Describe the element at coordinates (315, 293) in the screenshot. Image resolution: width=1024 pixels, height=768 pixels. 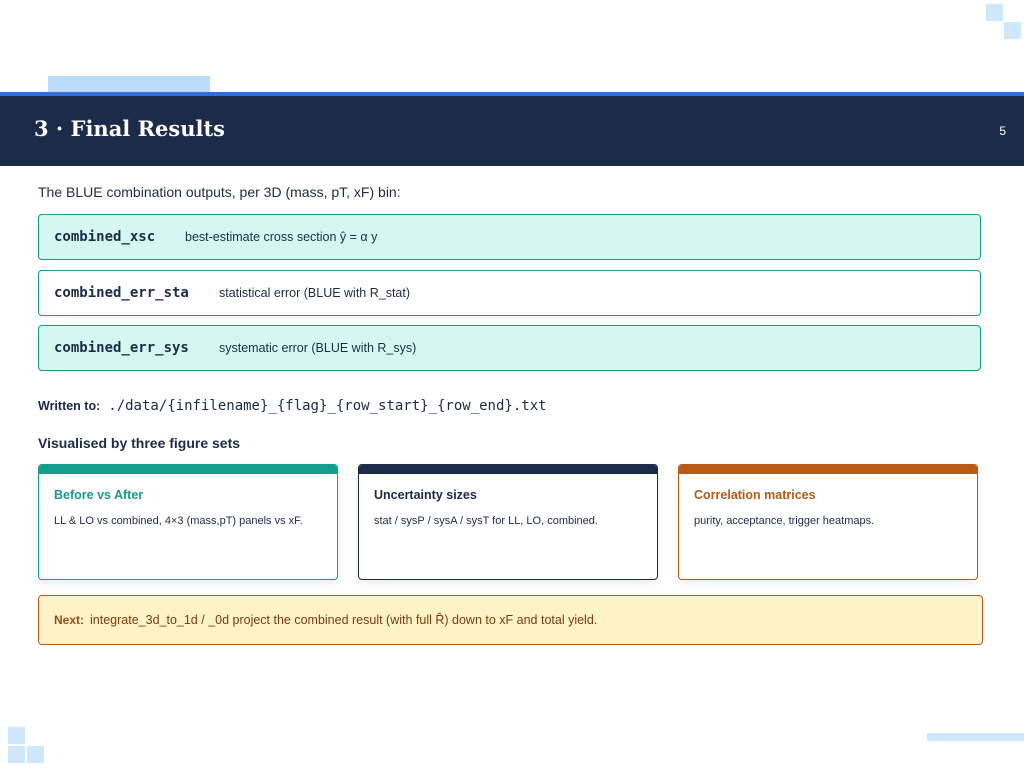
I see `output-description: statistical error (BLUE with R_stat)` at that location.